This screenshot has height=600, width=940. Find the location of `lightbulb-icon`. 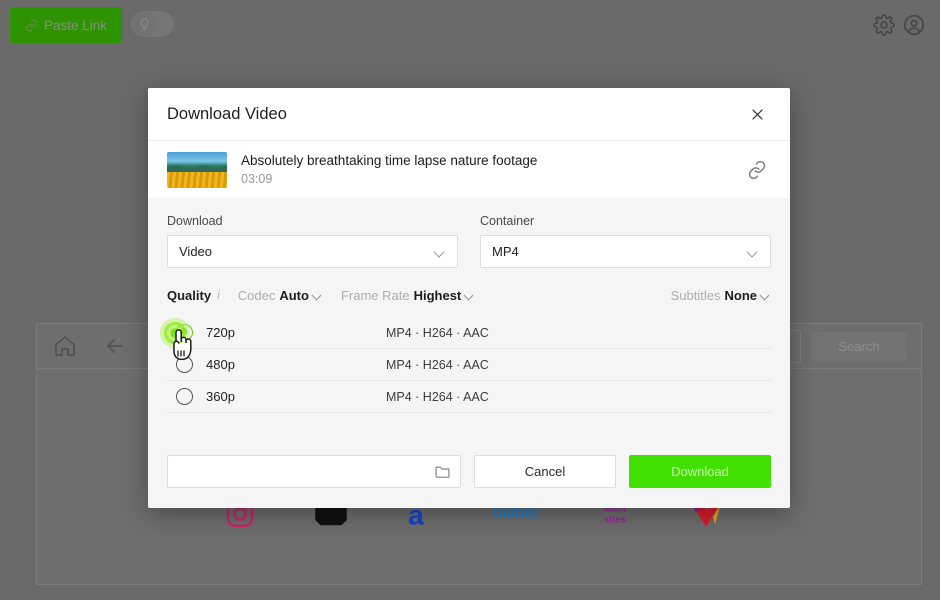

lightbulb-icon is located at coordinates (144, 24).